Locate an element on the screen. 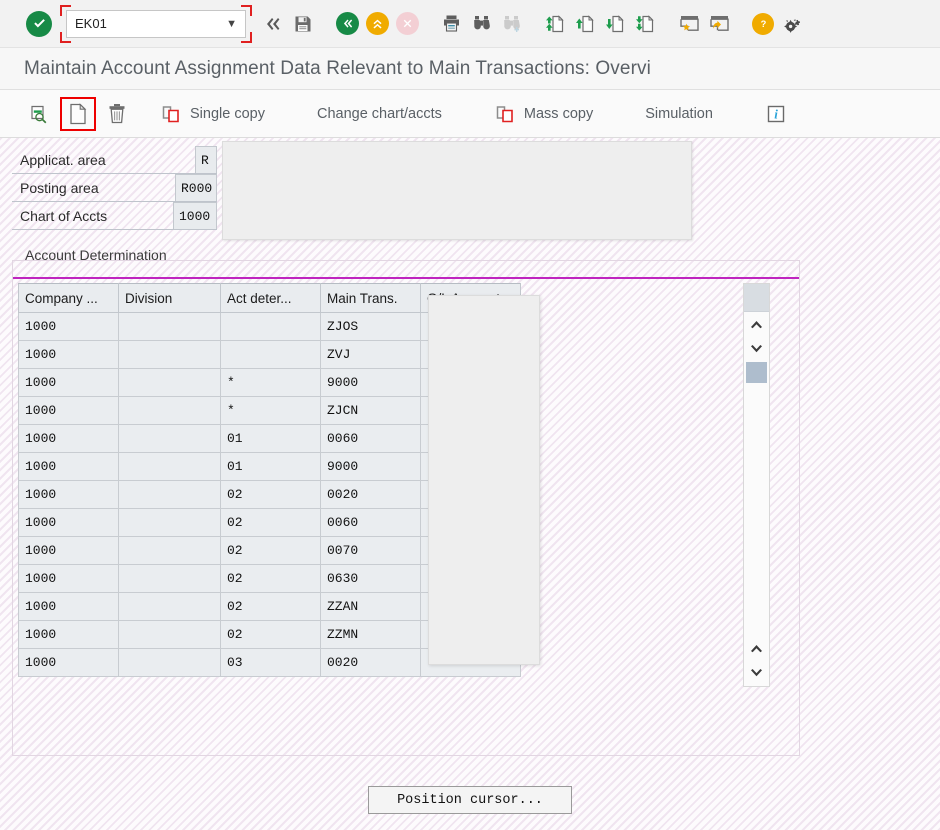 The height and width of the screenshot is (830, 940). help-icon: ? is located at coordinates (763, 24).